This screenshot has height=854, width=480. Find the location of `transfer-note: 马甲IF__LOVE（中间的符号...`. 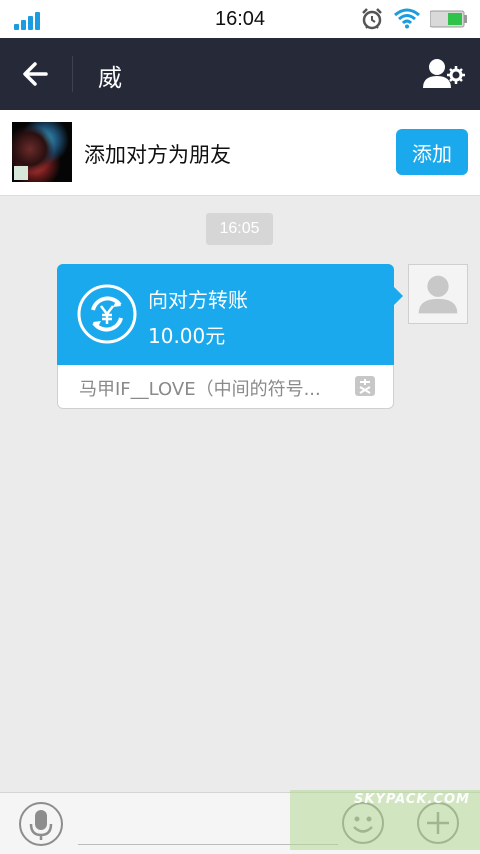

transfer-note: 马甲IF__LOVE（中间的符号... is located at coordinates (200, 389).